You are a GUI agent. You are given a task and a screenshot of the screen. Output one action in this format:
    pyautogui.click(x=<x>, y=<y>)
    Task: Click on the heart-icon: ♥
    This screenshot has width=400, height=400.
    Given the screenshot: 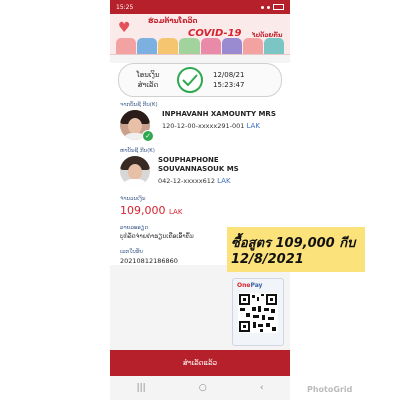 What is the action you would take?
    pyautogui.click(x=124, y=28)
    